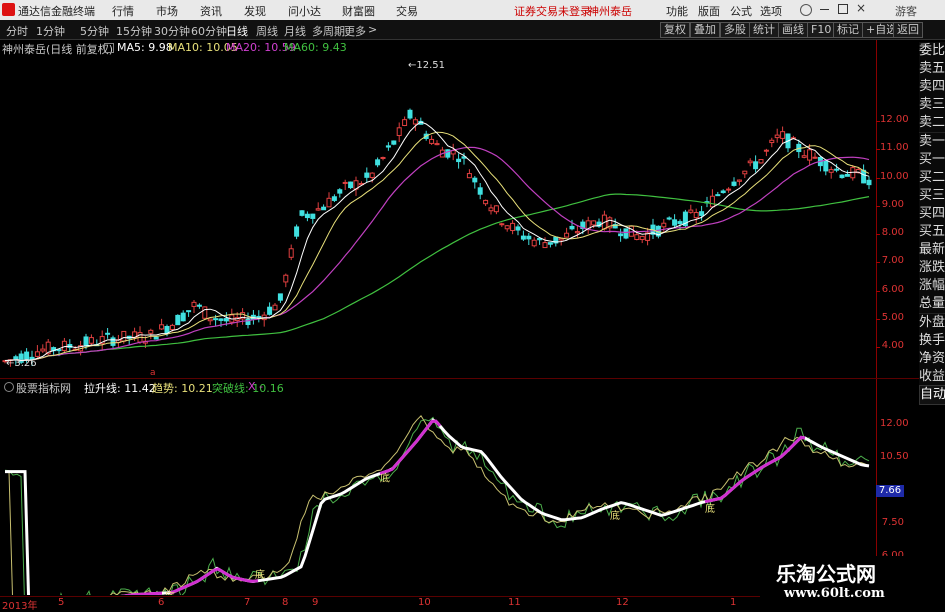 This screenshot has width=945, height=612. I want to click on side-panel-item: 涨幅, so click(932, 287).